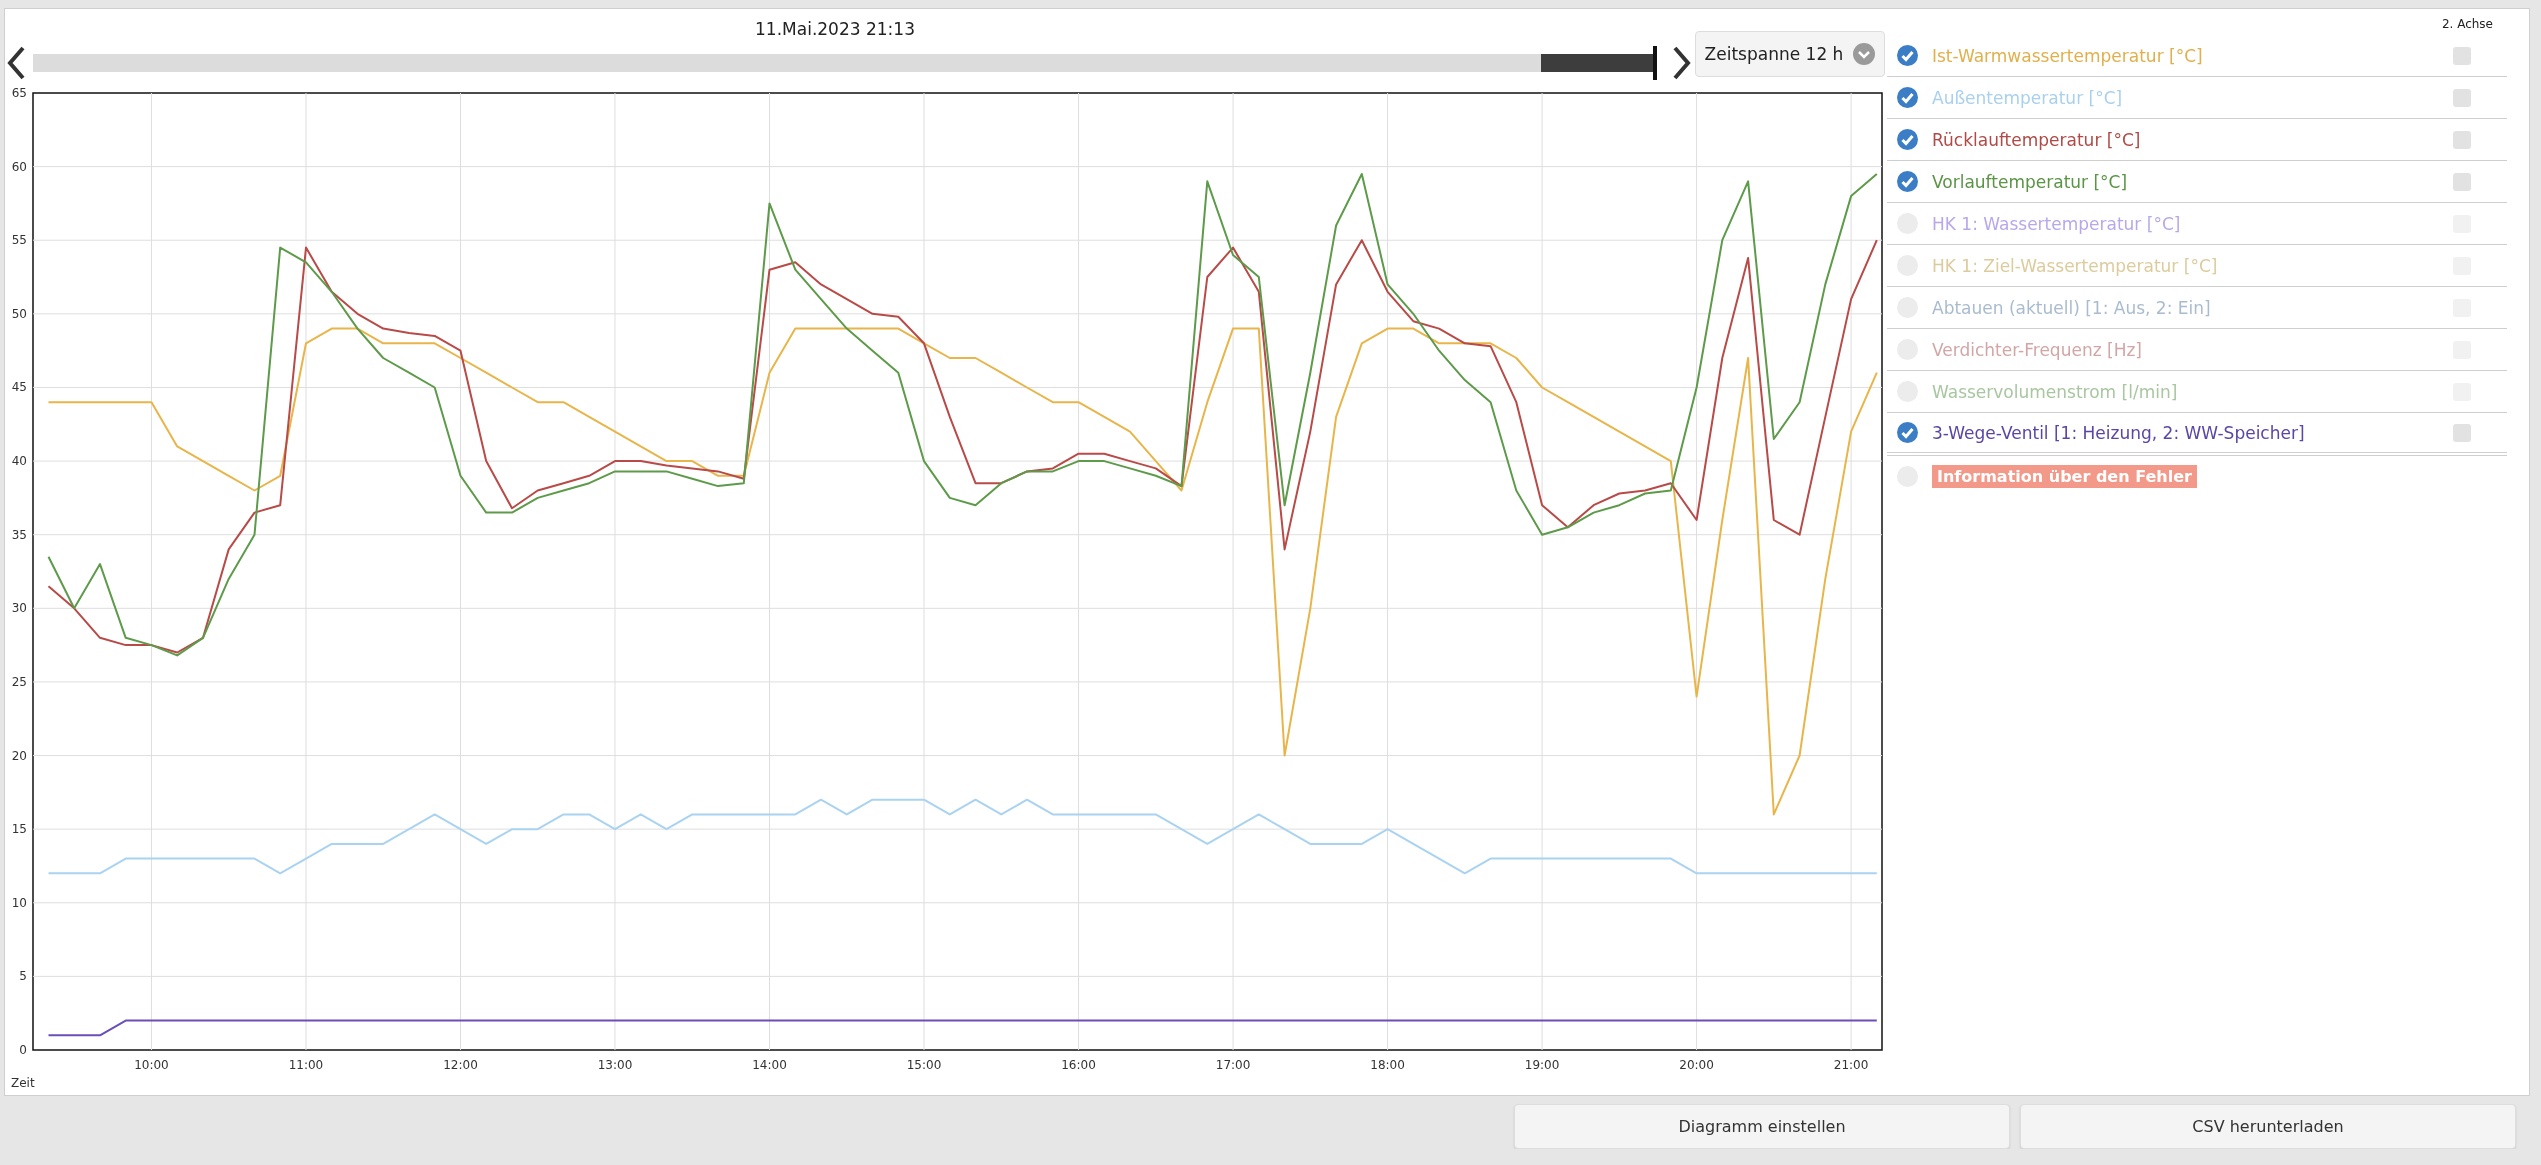 This screenshot has width=2541, height=1165. Describe the element at coordinates (1762, 1126) in the screenshot. I see `action-button: Diagramm einstellen` at that location.